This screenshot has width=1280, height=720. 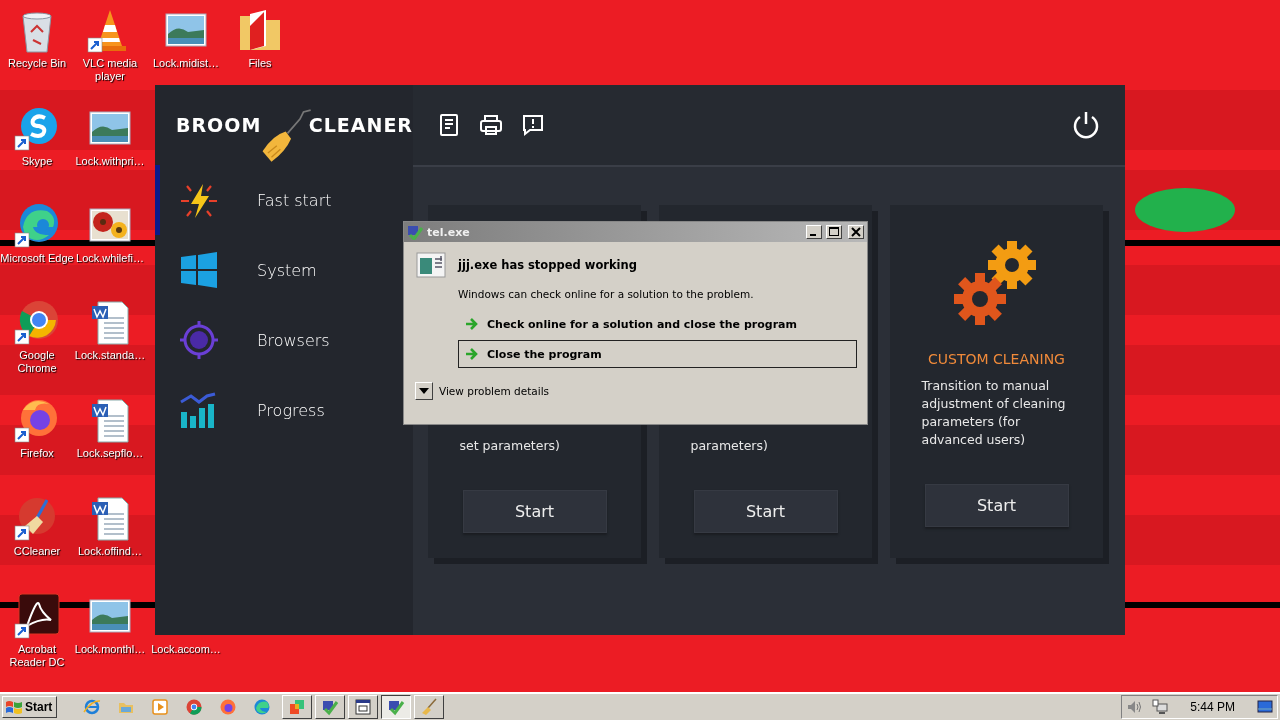 What do you see at coordinates (1160, 707) in the screenshot?
I see `network-icon` at bounding box center [1160, 707].